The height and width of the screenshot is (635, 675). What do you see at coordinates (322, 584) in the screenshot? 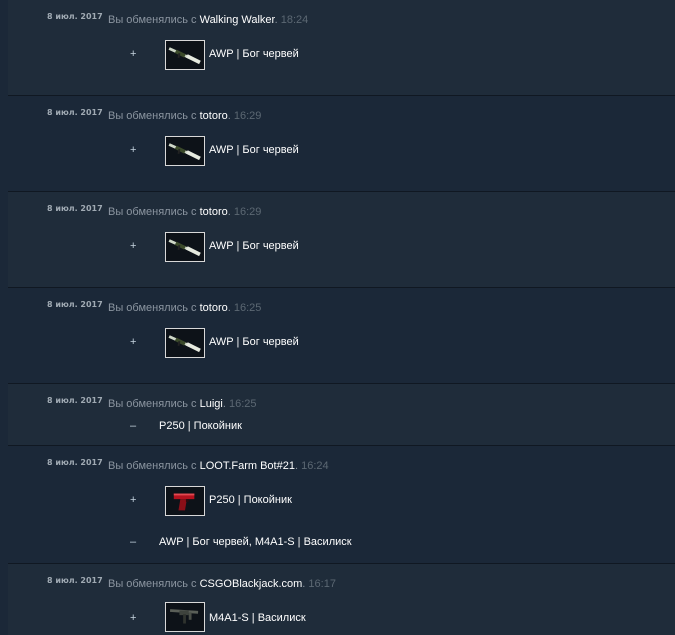
I see `trade-time: 16:17` at bounding box center [322, 584].